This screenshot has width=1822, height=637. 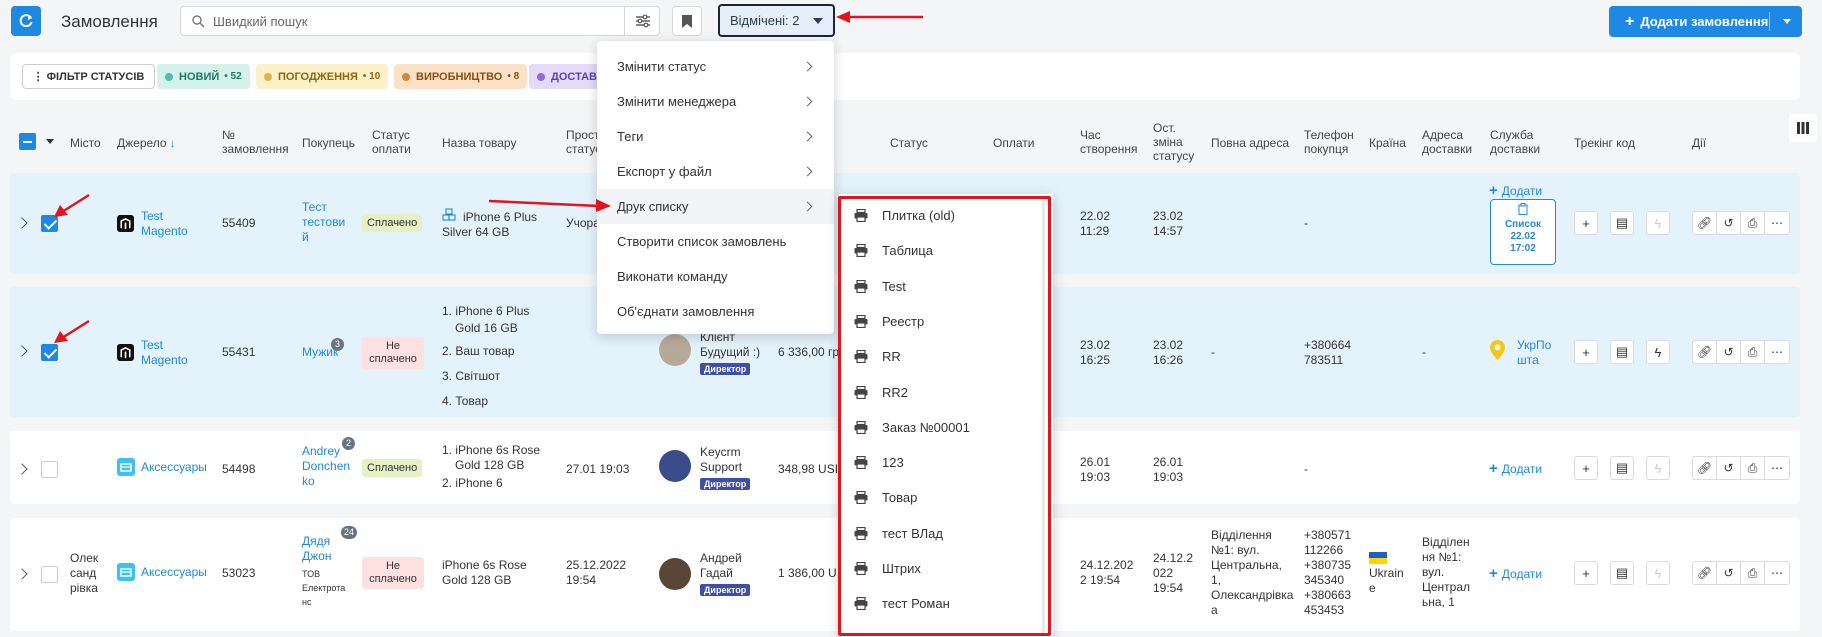 What do you see at coordinates (1803, 128) in the screenshot?
I see `columns-toggle-button` at bounding box center [1803, 128].